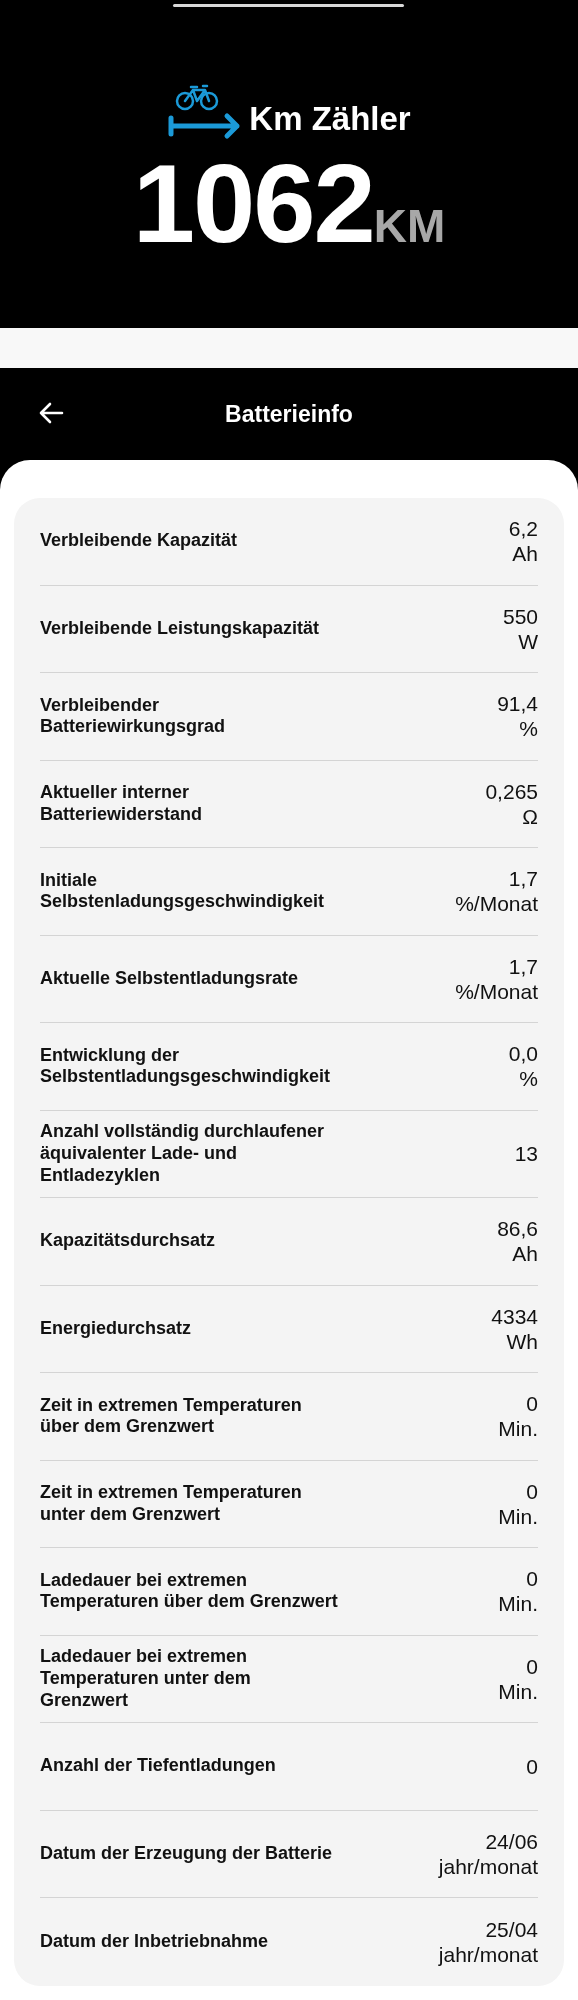 This screenshot has height=2000, width=578. I want to click on row-label: Initiale Selbstenladungsgeschwindigkeit, so click(183, 891).